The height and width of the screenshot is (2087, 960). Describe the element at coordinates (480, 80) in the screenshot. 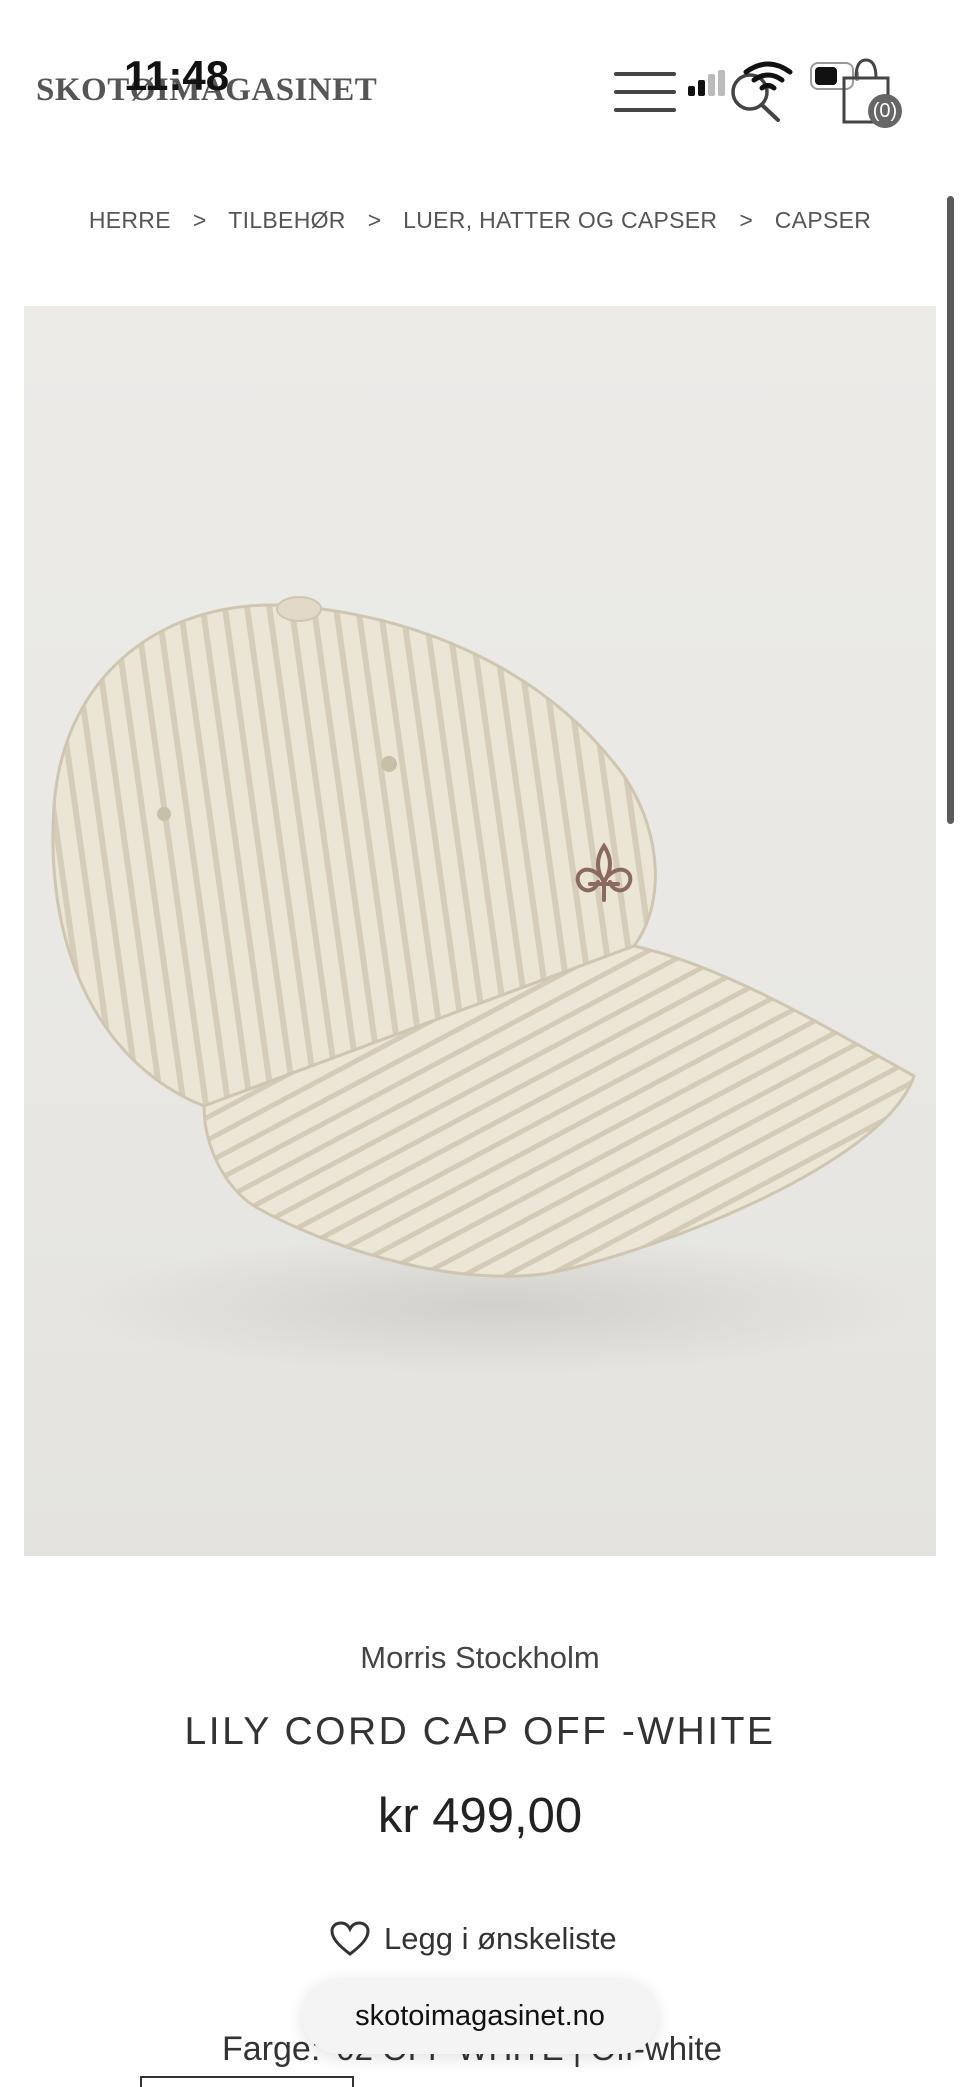

I see `site-header: SKOTØIMAGASINET 11:48 (0)` at that location.